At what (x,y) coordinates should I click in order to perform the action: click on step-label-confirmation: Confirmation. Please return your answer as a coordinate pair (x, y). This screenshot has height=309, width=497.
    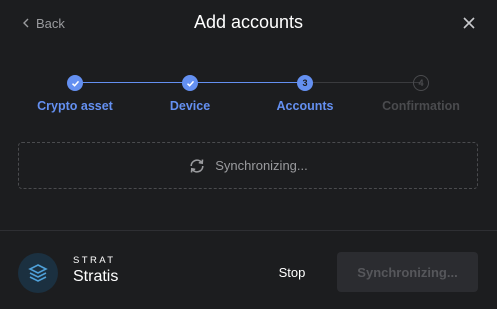
    Looking at the image, I should click on (421, 106).